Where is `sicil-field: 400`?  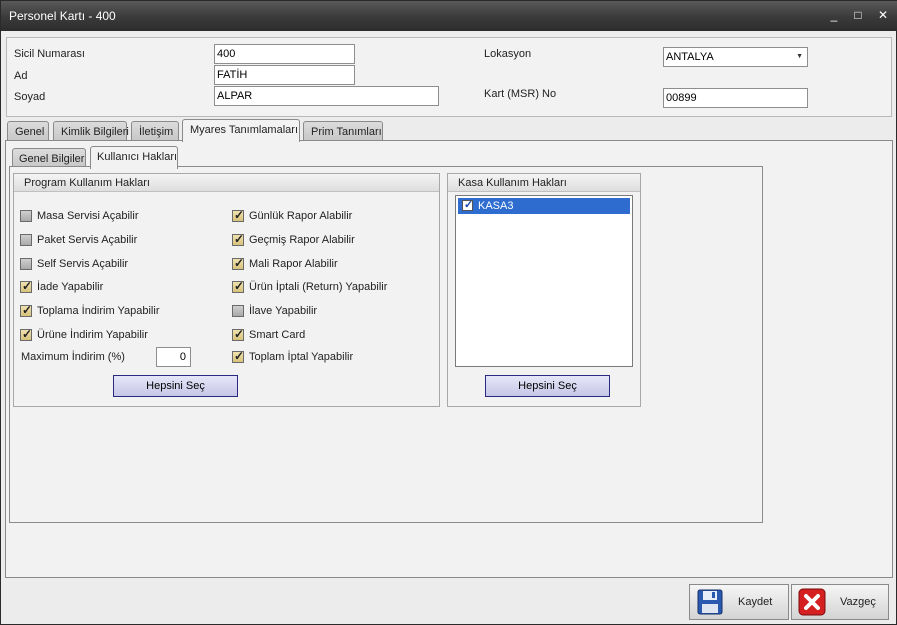
sicil-field: 400 is located at coordinates (284, 54).